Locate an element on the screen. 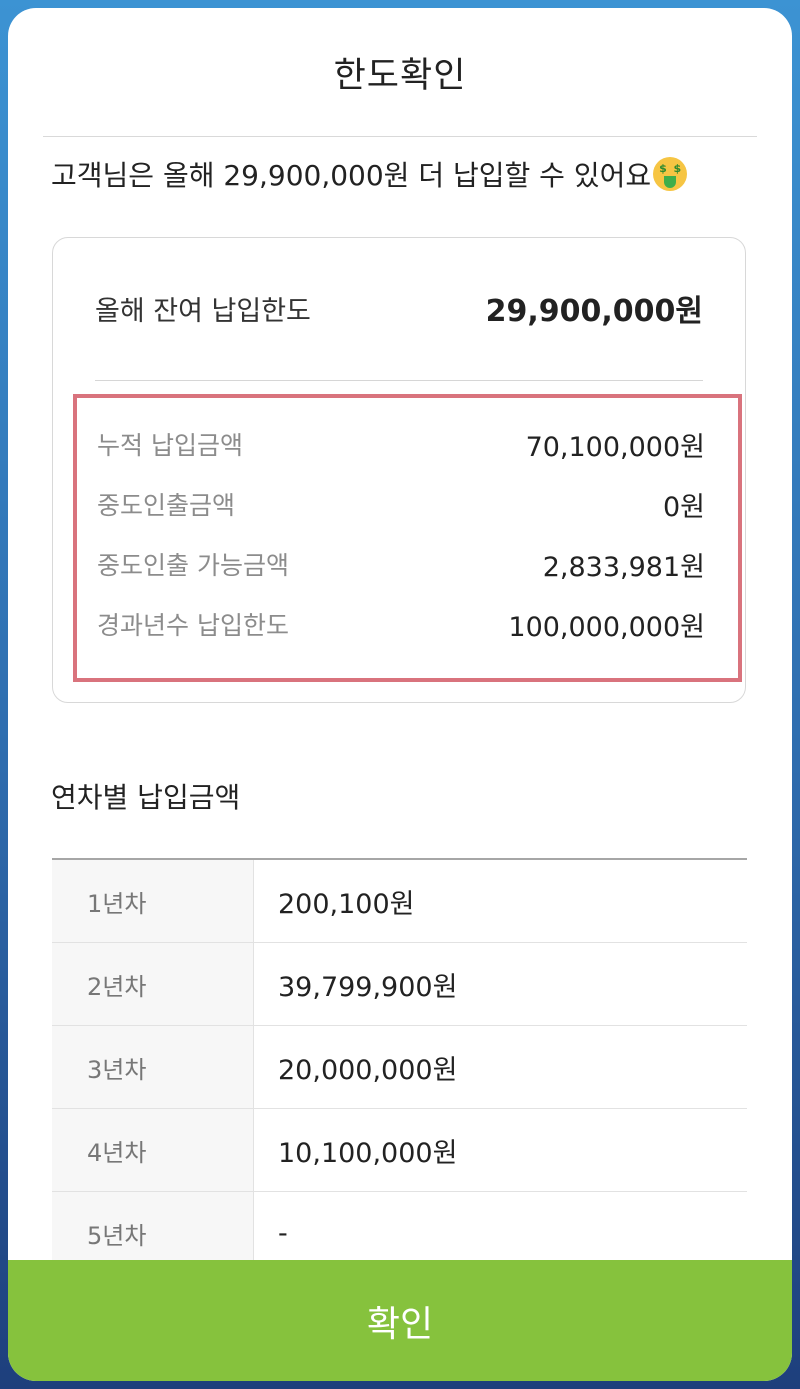 This screenshot has height=1389, width=800. summary-text: 고객님은 올해 29,900,000원 더 납입할 수 있어요 is located at coordinates (351, 175).